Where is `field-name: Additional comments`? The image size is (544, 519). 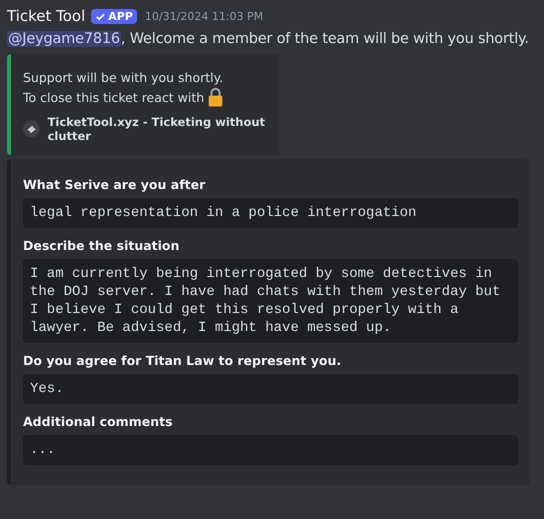
field-name: Additional comments is located at coordinates (98, 421).